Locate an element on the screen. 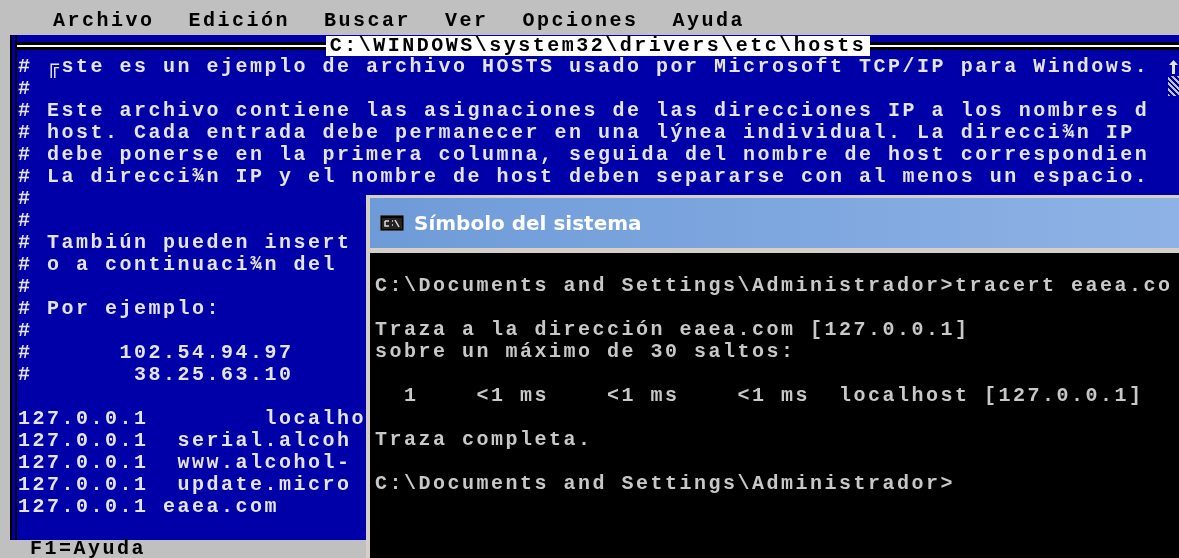  console-line: sobre un máximo de 30 saltos: is located at coordinates (585, 352).